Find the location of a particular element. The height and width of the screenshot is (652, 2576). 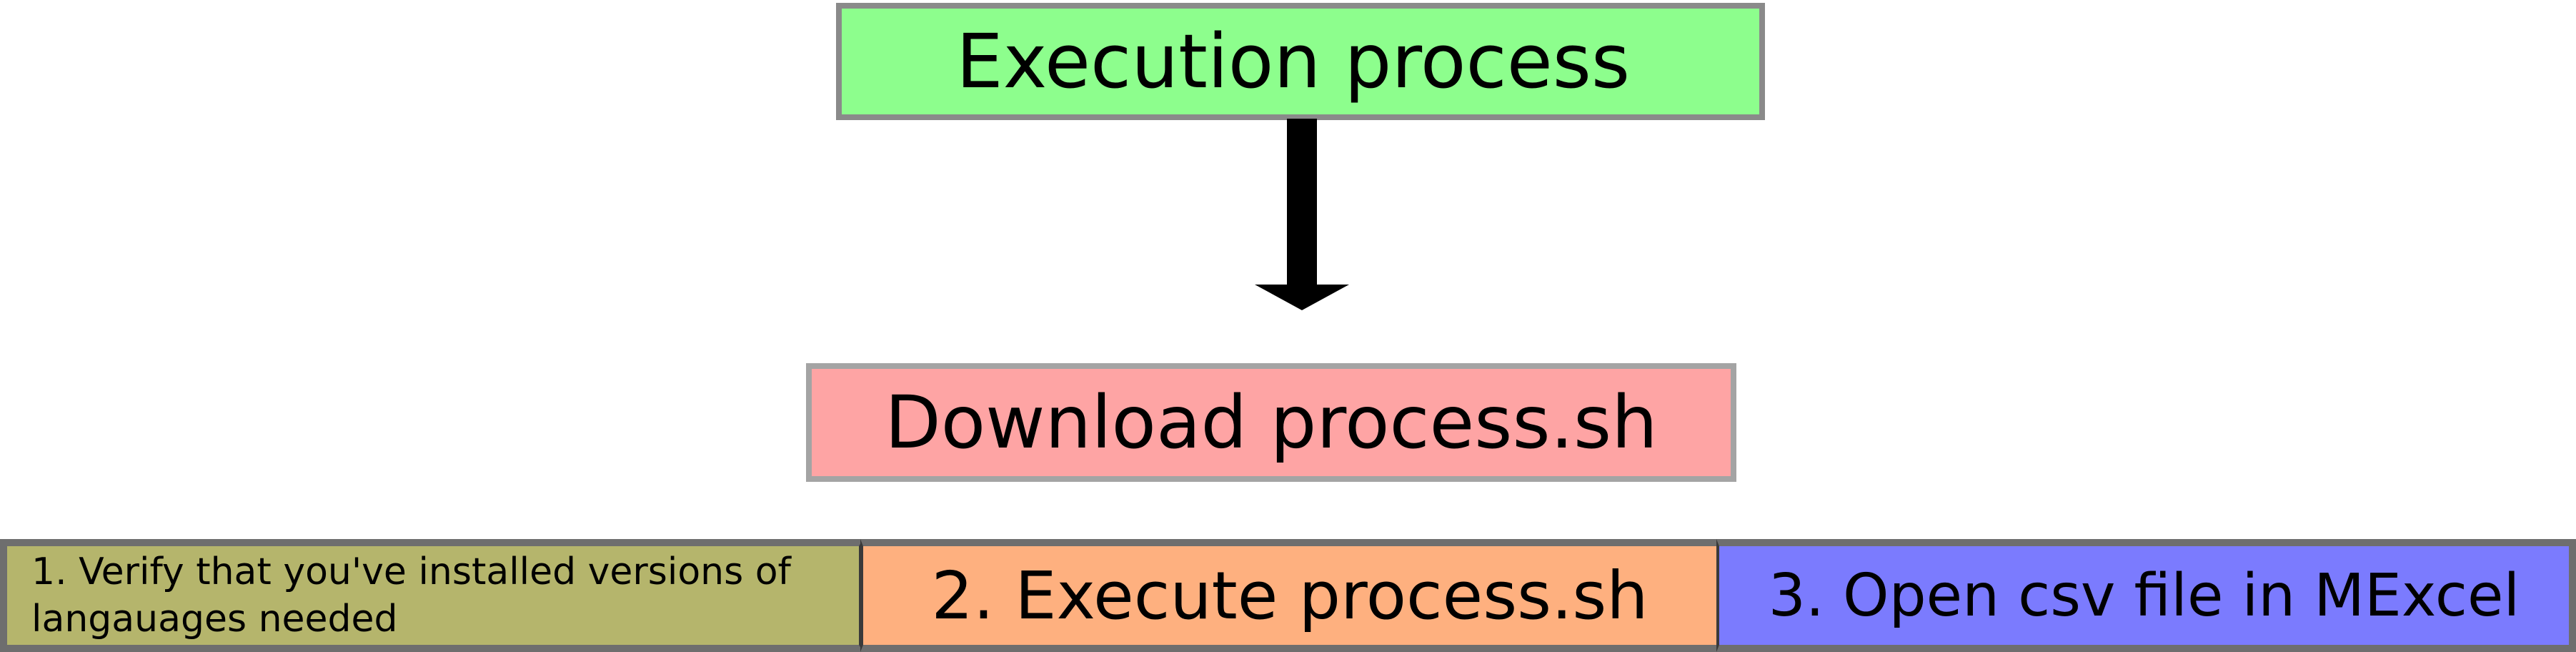

step-open-csv-node: 3. Open csv file in MExcel is located at coordinates (2146, 595).